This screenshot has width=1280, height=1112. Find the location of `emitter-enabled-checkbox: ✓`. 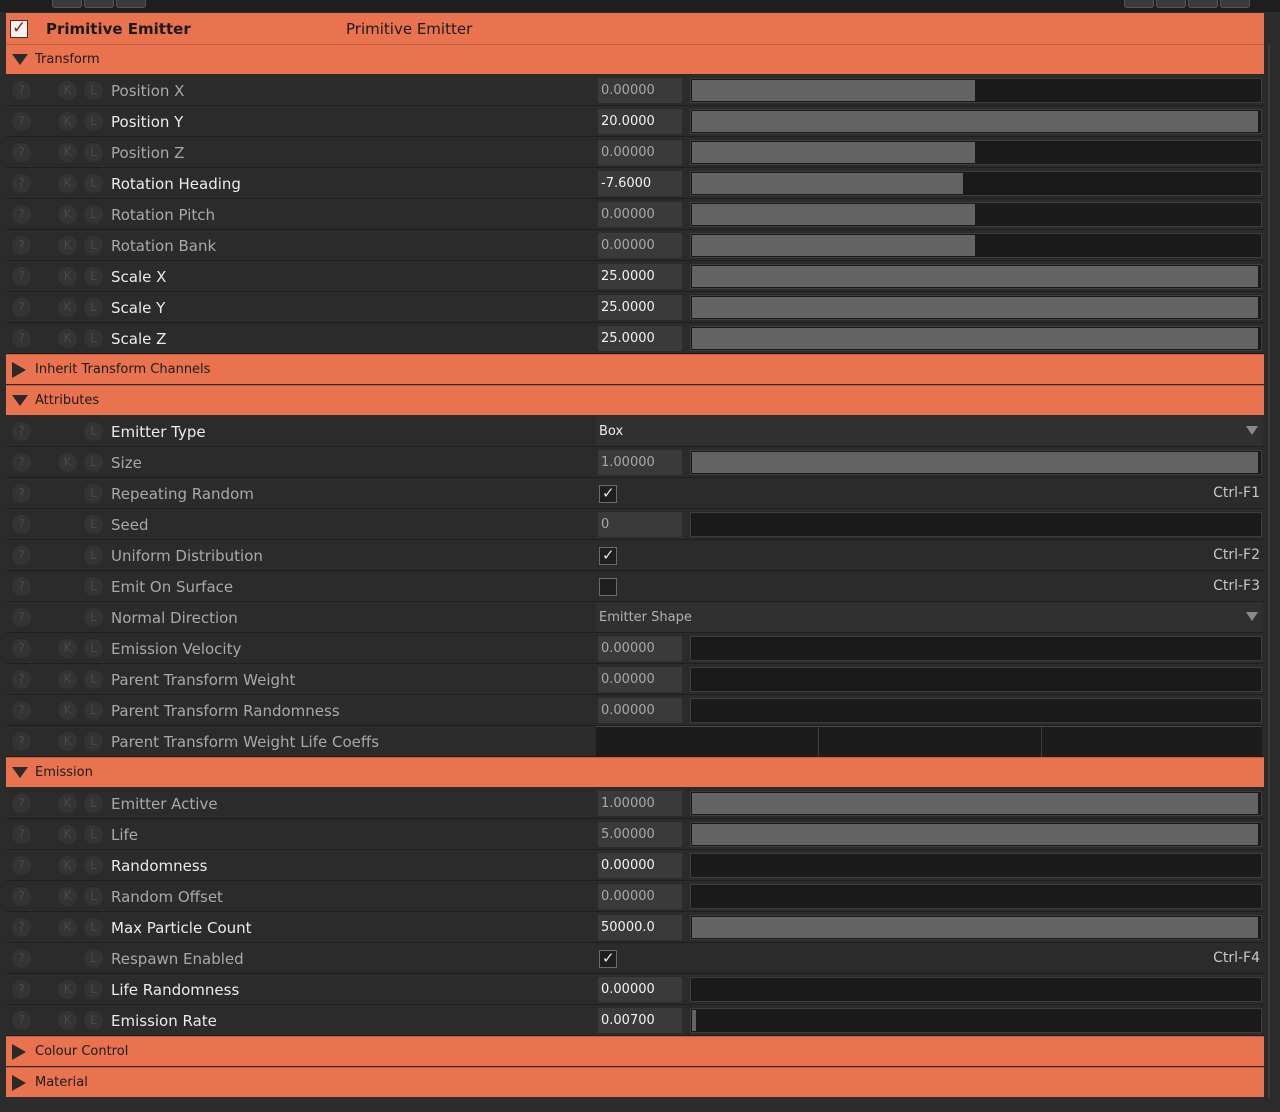

emitter-enabled-checkbox: ✓ is located at coordinates (19, 28).